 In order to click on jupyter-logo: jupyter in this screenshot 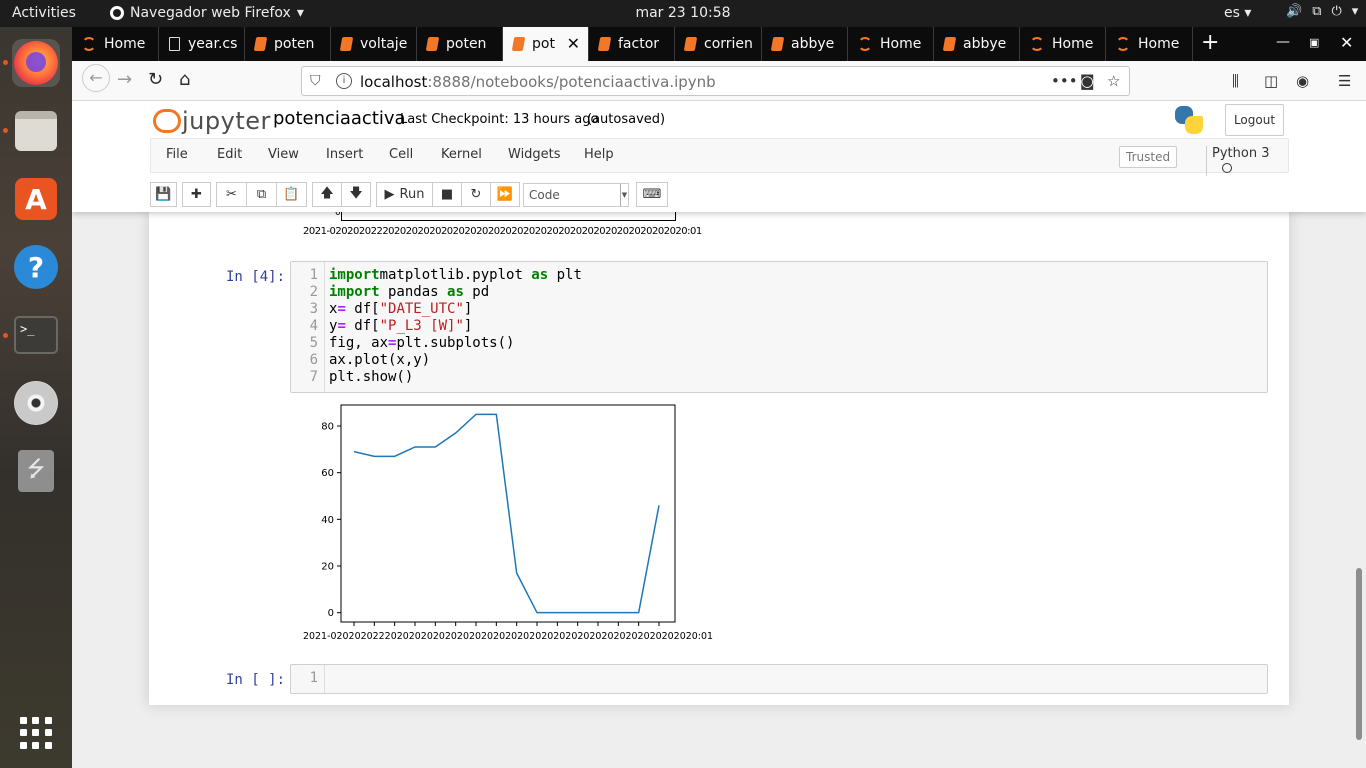, I will do `click(211, 121)`.